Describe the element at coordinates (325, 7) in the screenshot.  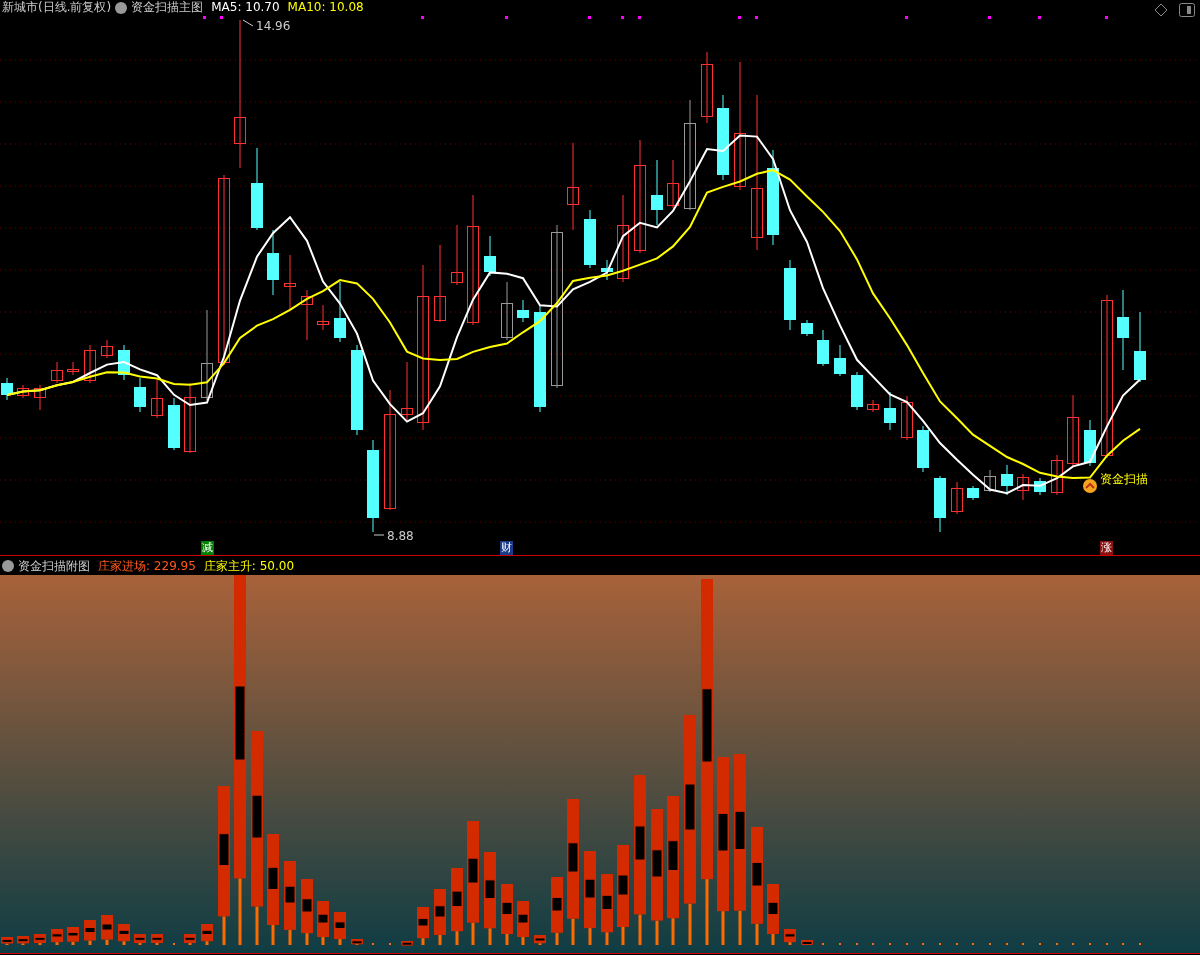
I see `legend-value: MA10: 10.08` at that location.